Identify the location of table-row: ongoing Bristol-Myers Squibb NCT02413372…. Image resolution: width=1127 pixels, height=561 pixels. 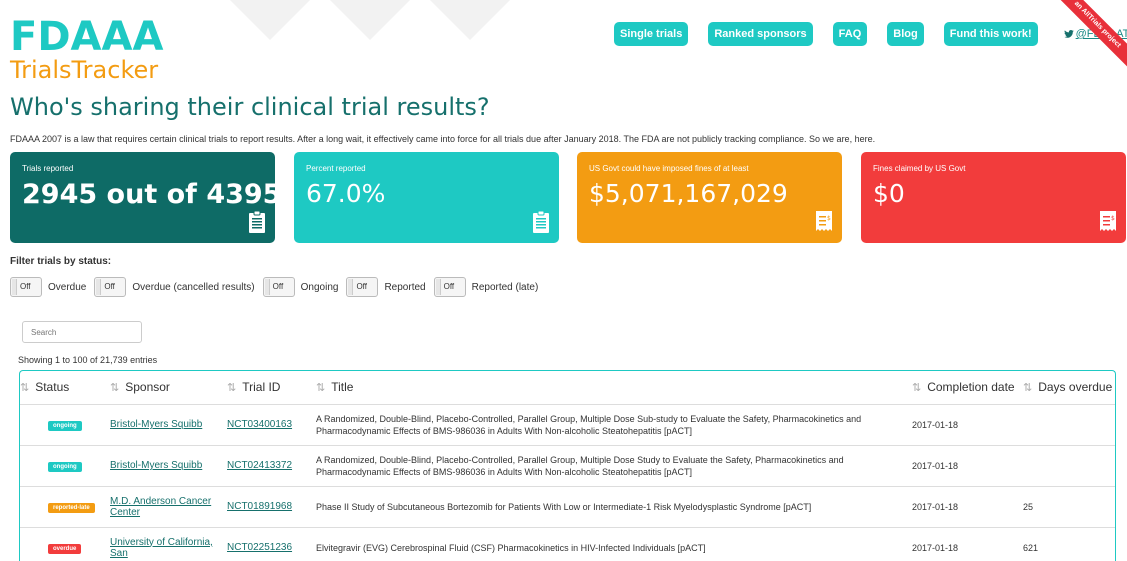
(567, 466).